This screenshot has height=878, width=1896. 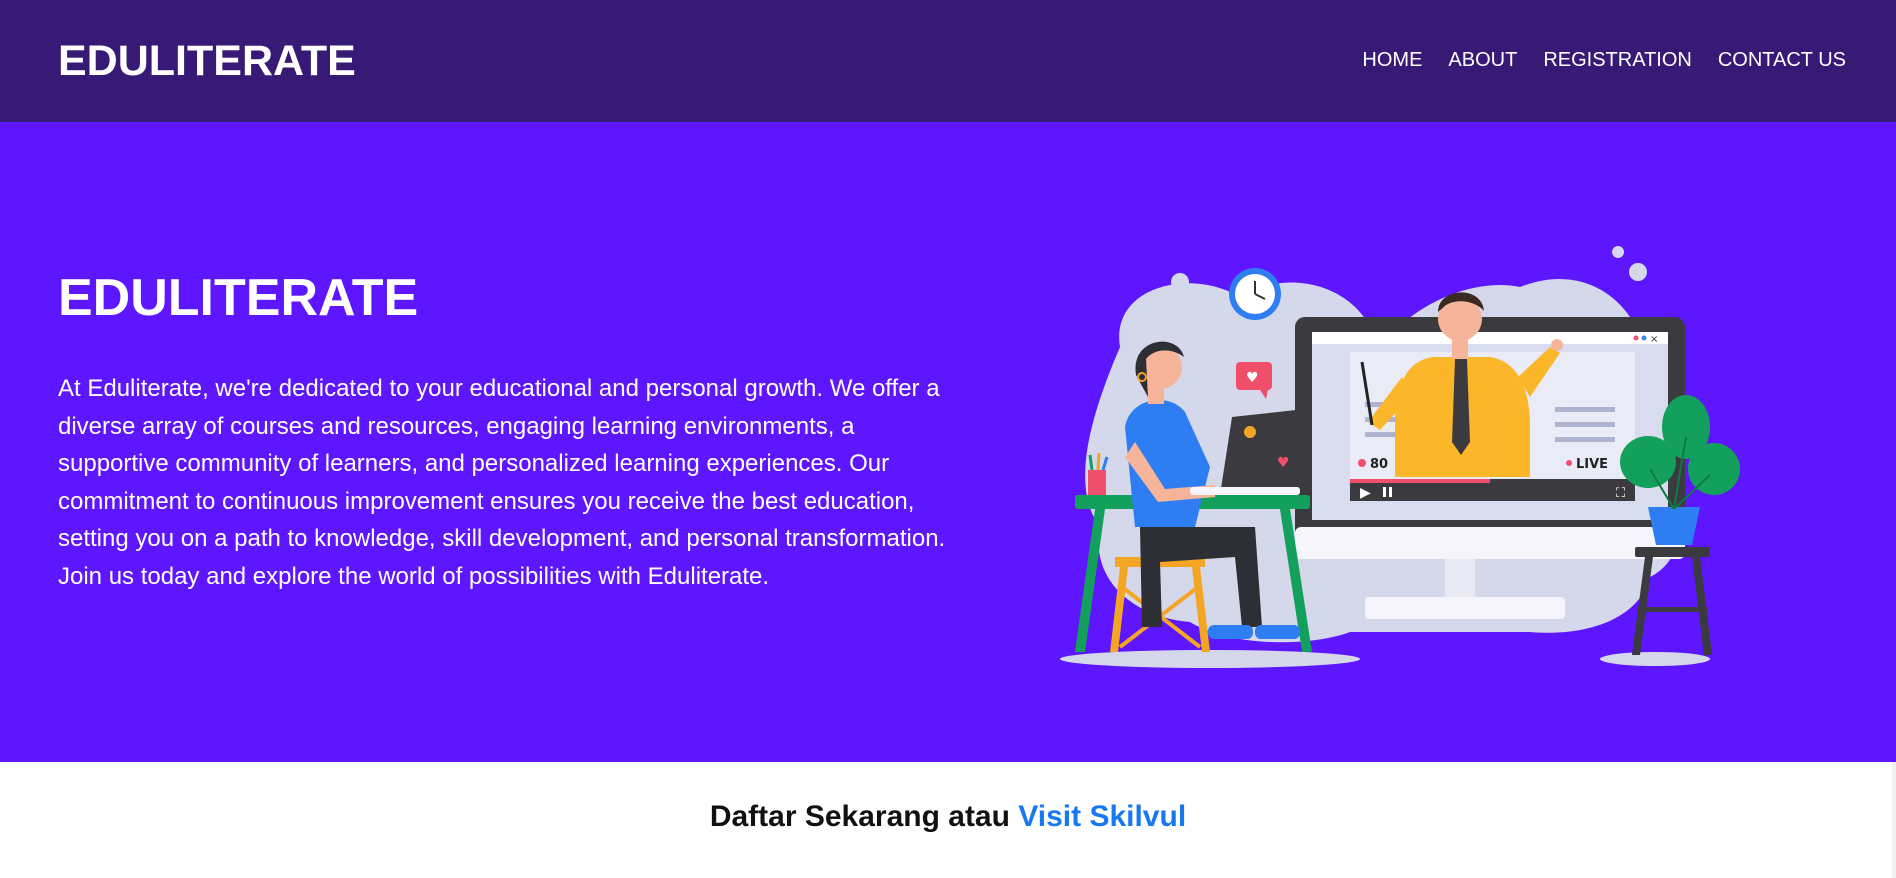 I want to click on nav-link-home: HOME, so click(x=1392, y=60).